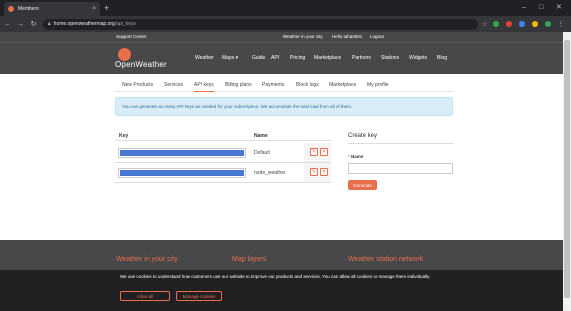  I want to click on forward-icon: →, so click(20, 24).